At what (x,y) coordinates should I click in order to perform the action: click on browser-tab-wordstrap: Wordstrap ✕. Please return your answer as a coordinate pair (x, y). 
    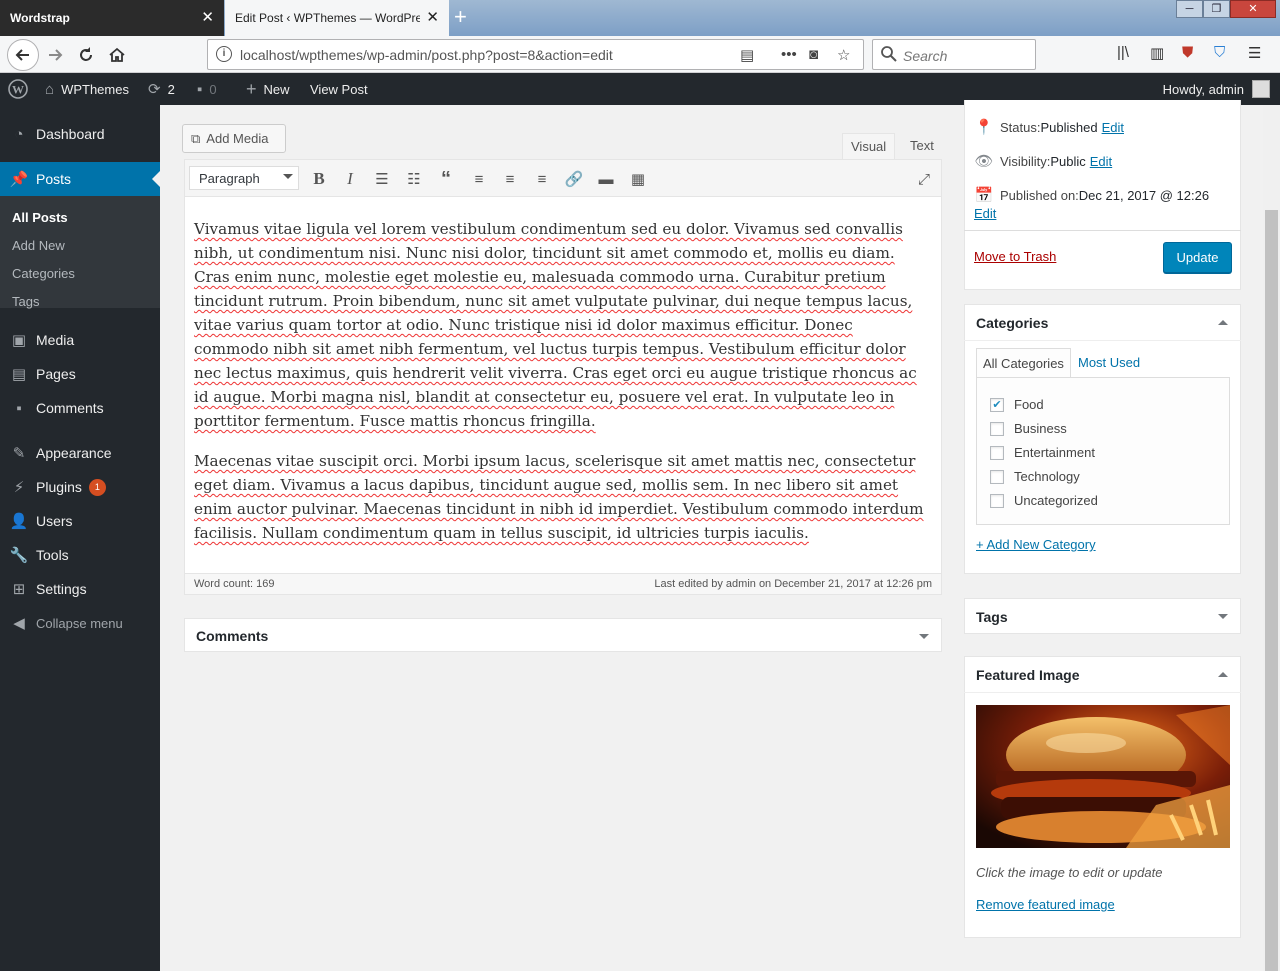
    Looking at the image, I should click on (112, 18).